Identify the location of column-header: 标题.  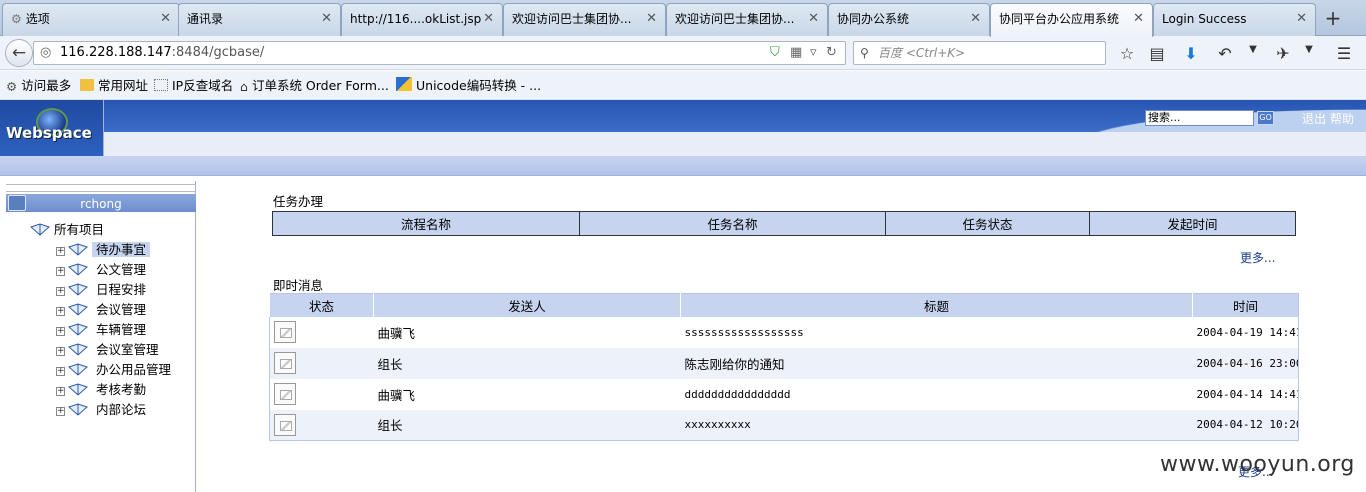
(936, 305).